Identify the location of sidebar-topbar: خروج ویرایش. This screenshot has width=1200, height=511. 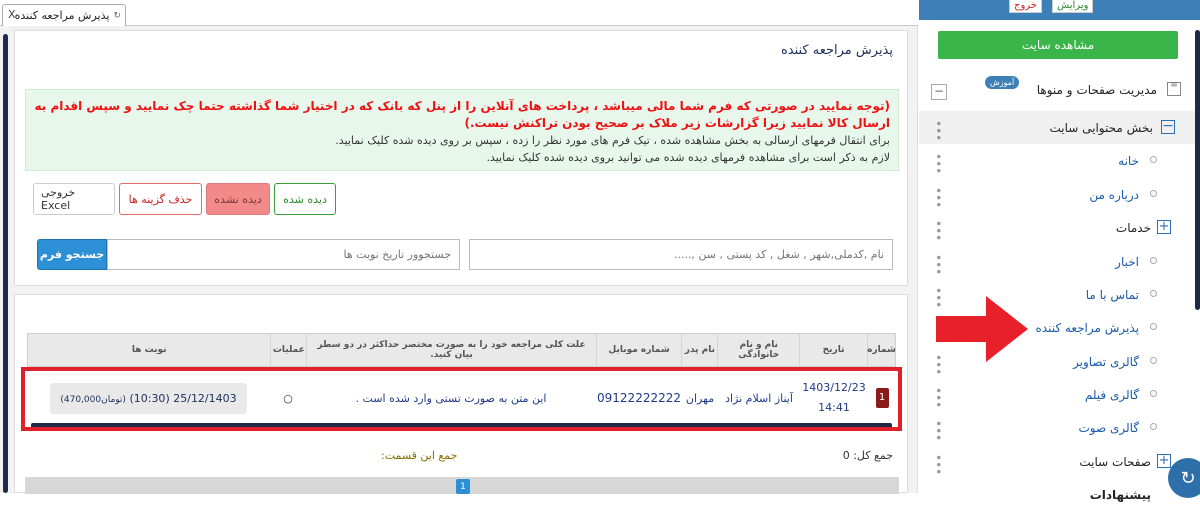
(1059, 10).